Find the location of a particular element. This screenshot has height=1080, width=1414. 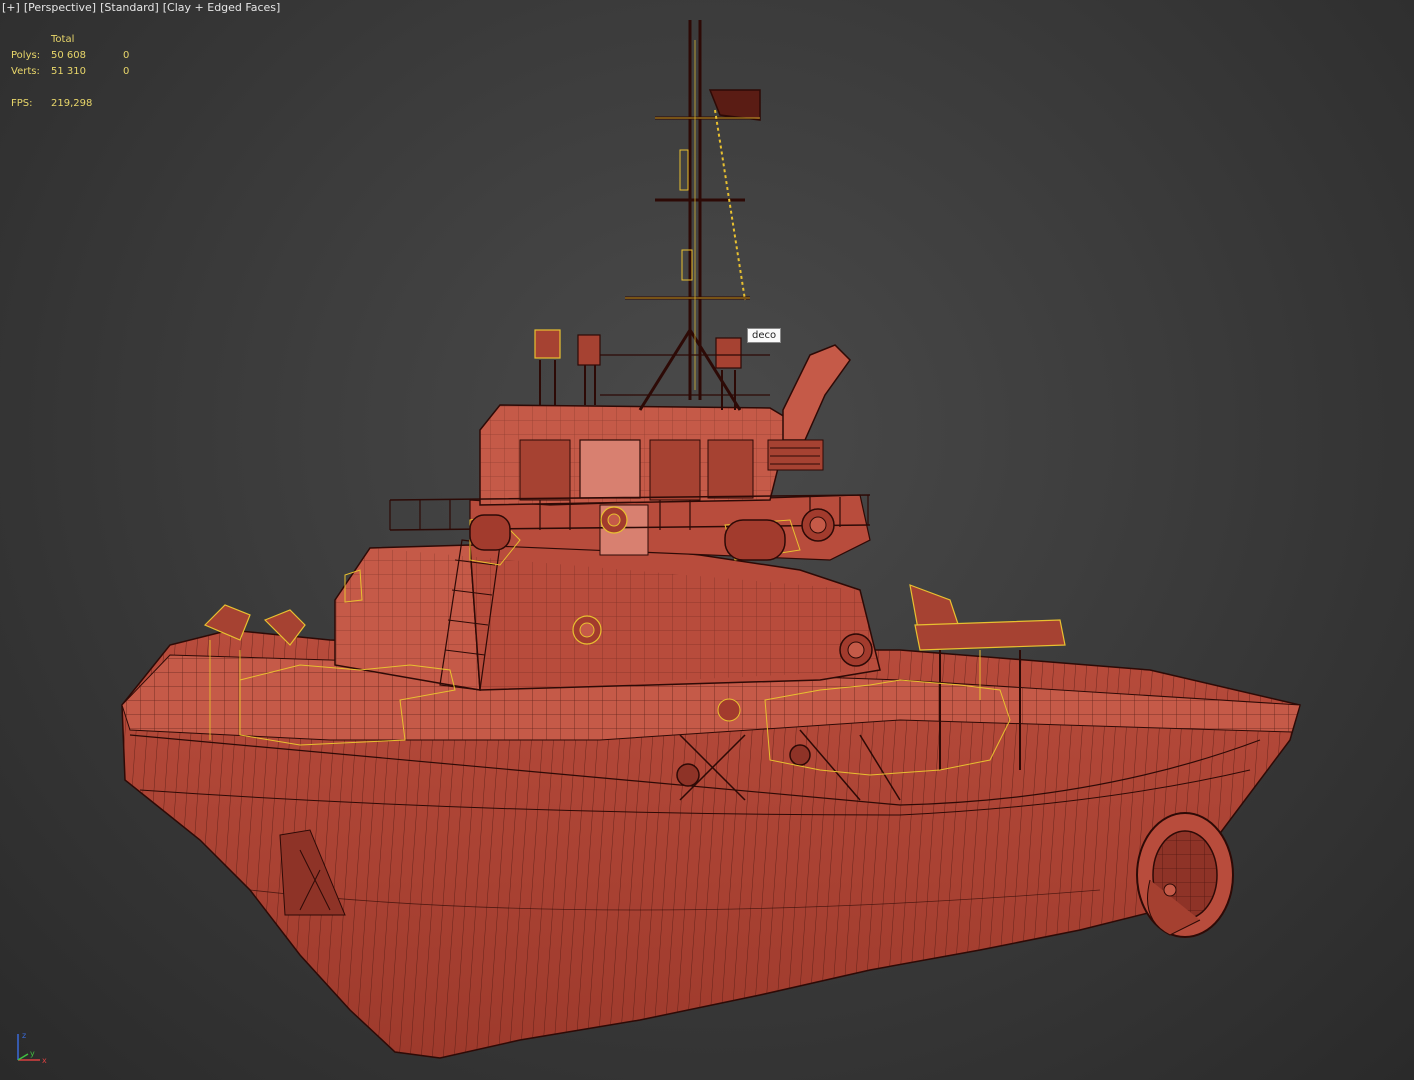

z-axis-label: z is located at coordinates (24, 1035).